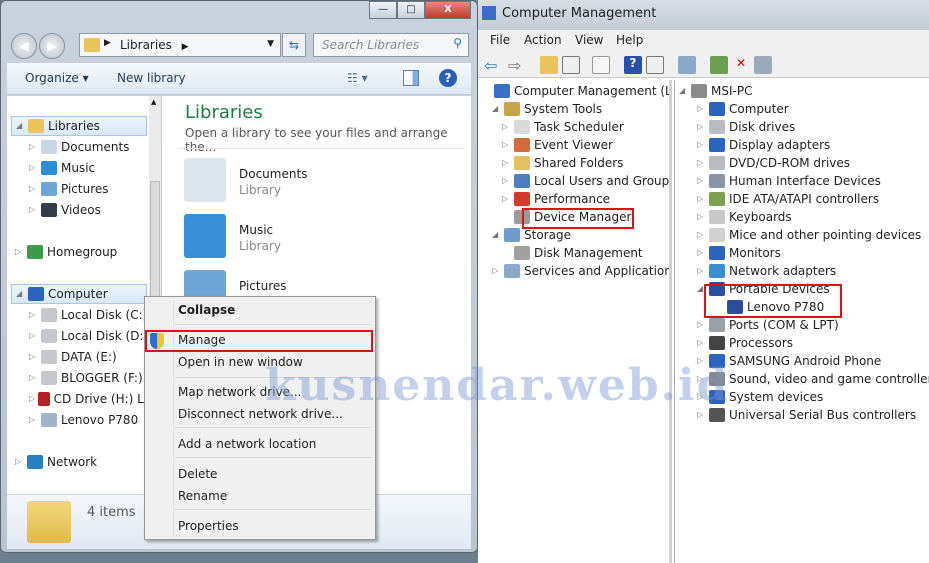 Image resolution: width=929 pixels, height=563 pixels. Describe the element at coordinates (79, 294) in the screenshot. I see `nav-item-computer: ◢ Computer` at that location.